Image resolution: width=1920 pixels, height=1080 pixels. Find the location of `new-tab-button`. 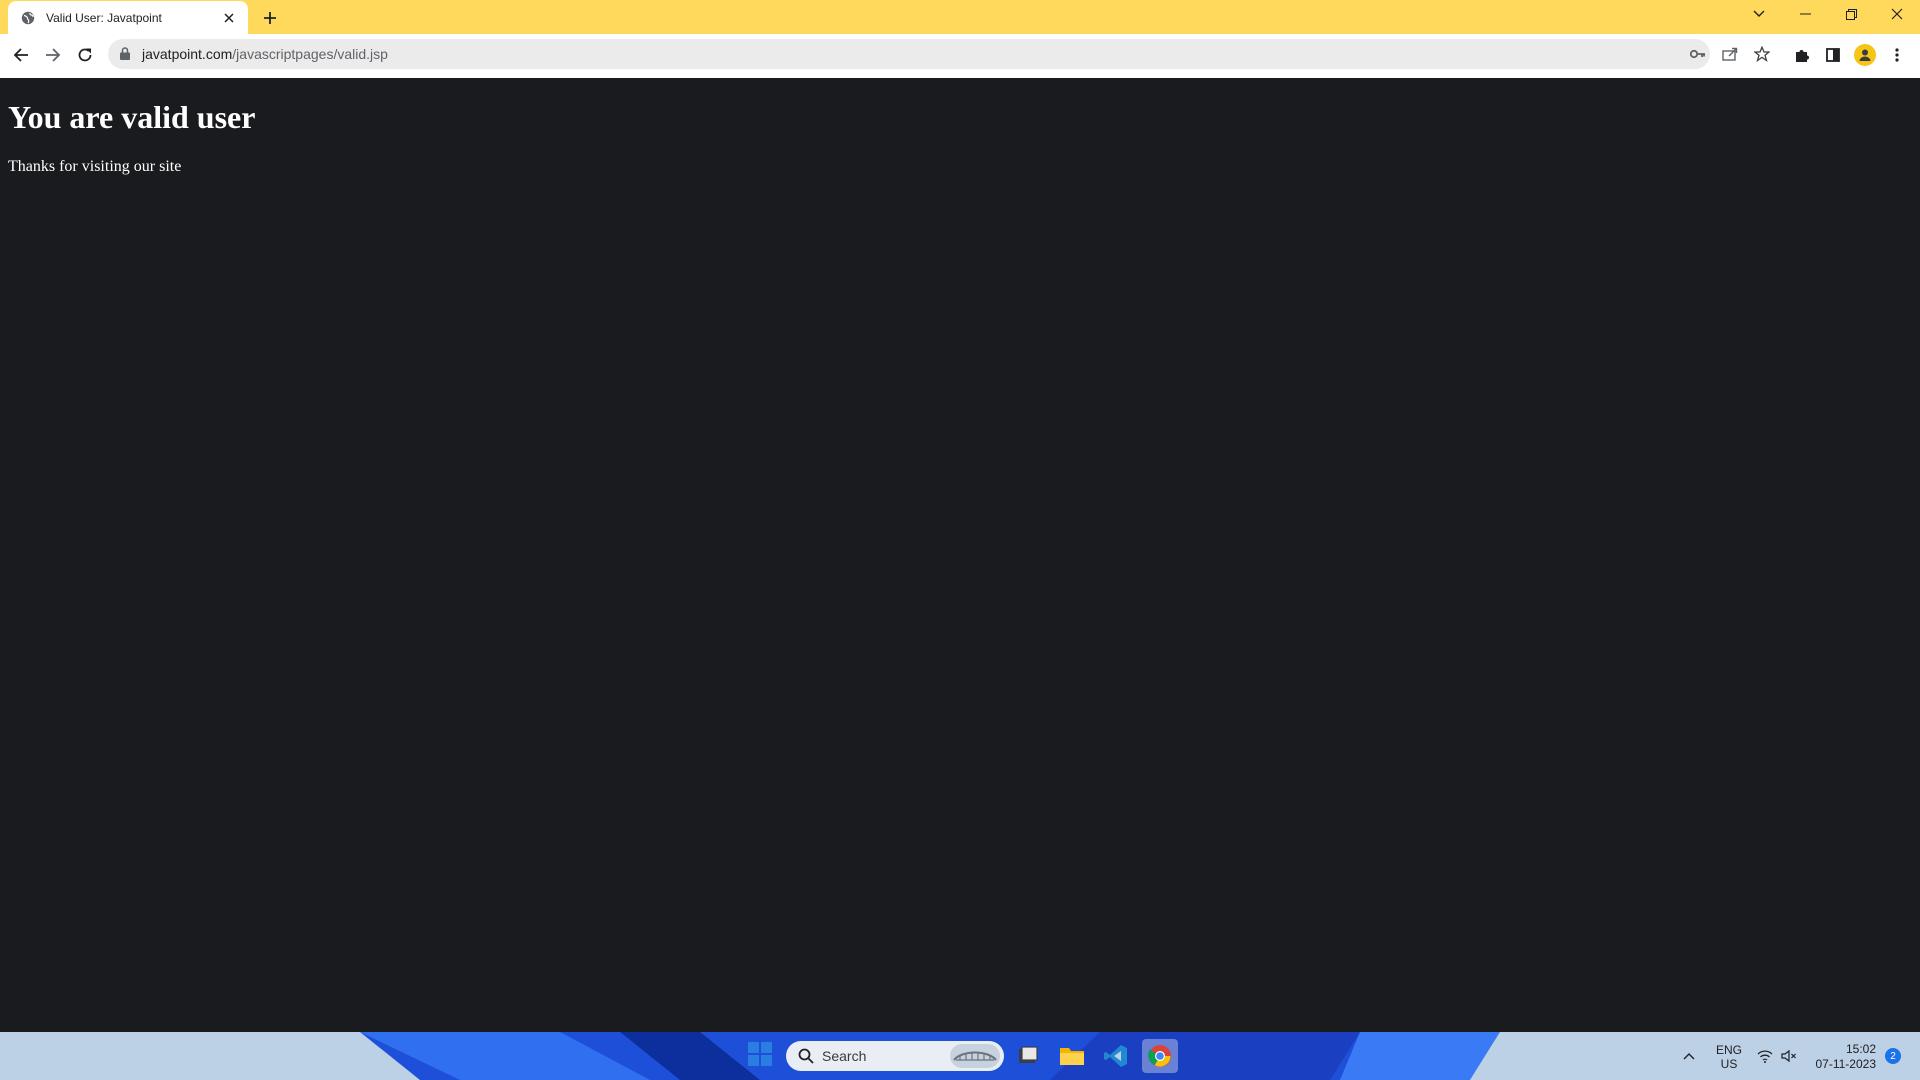

new-tab-button is located at coordinates (270, 18).